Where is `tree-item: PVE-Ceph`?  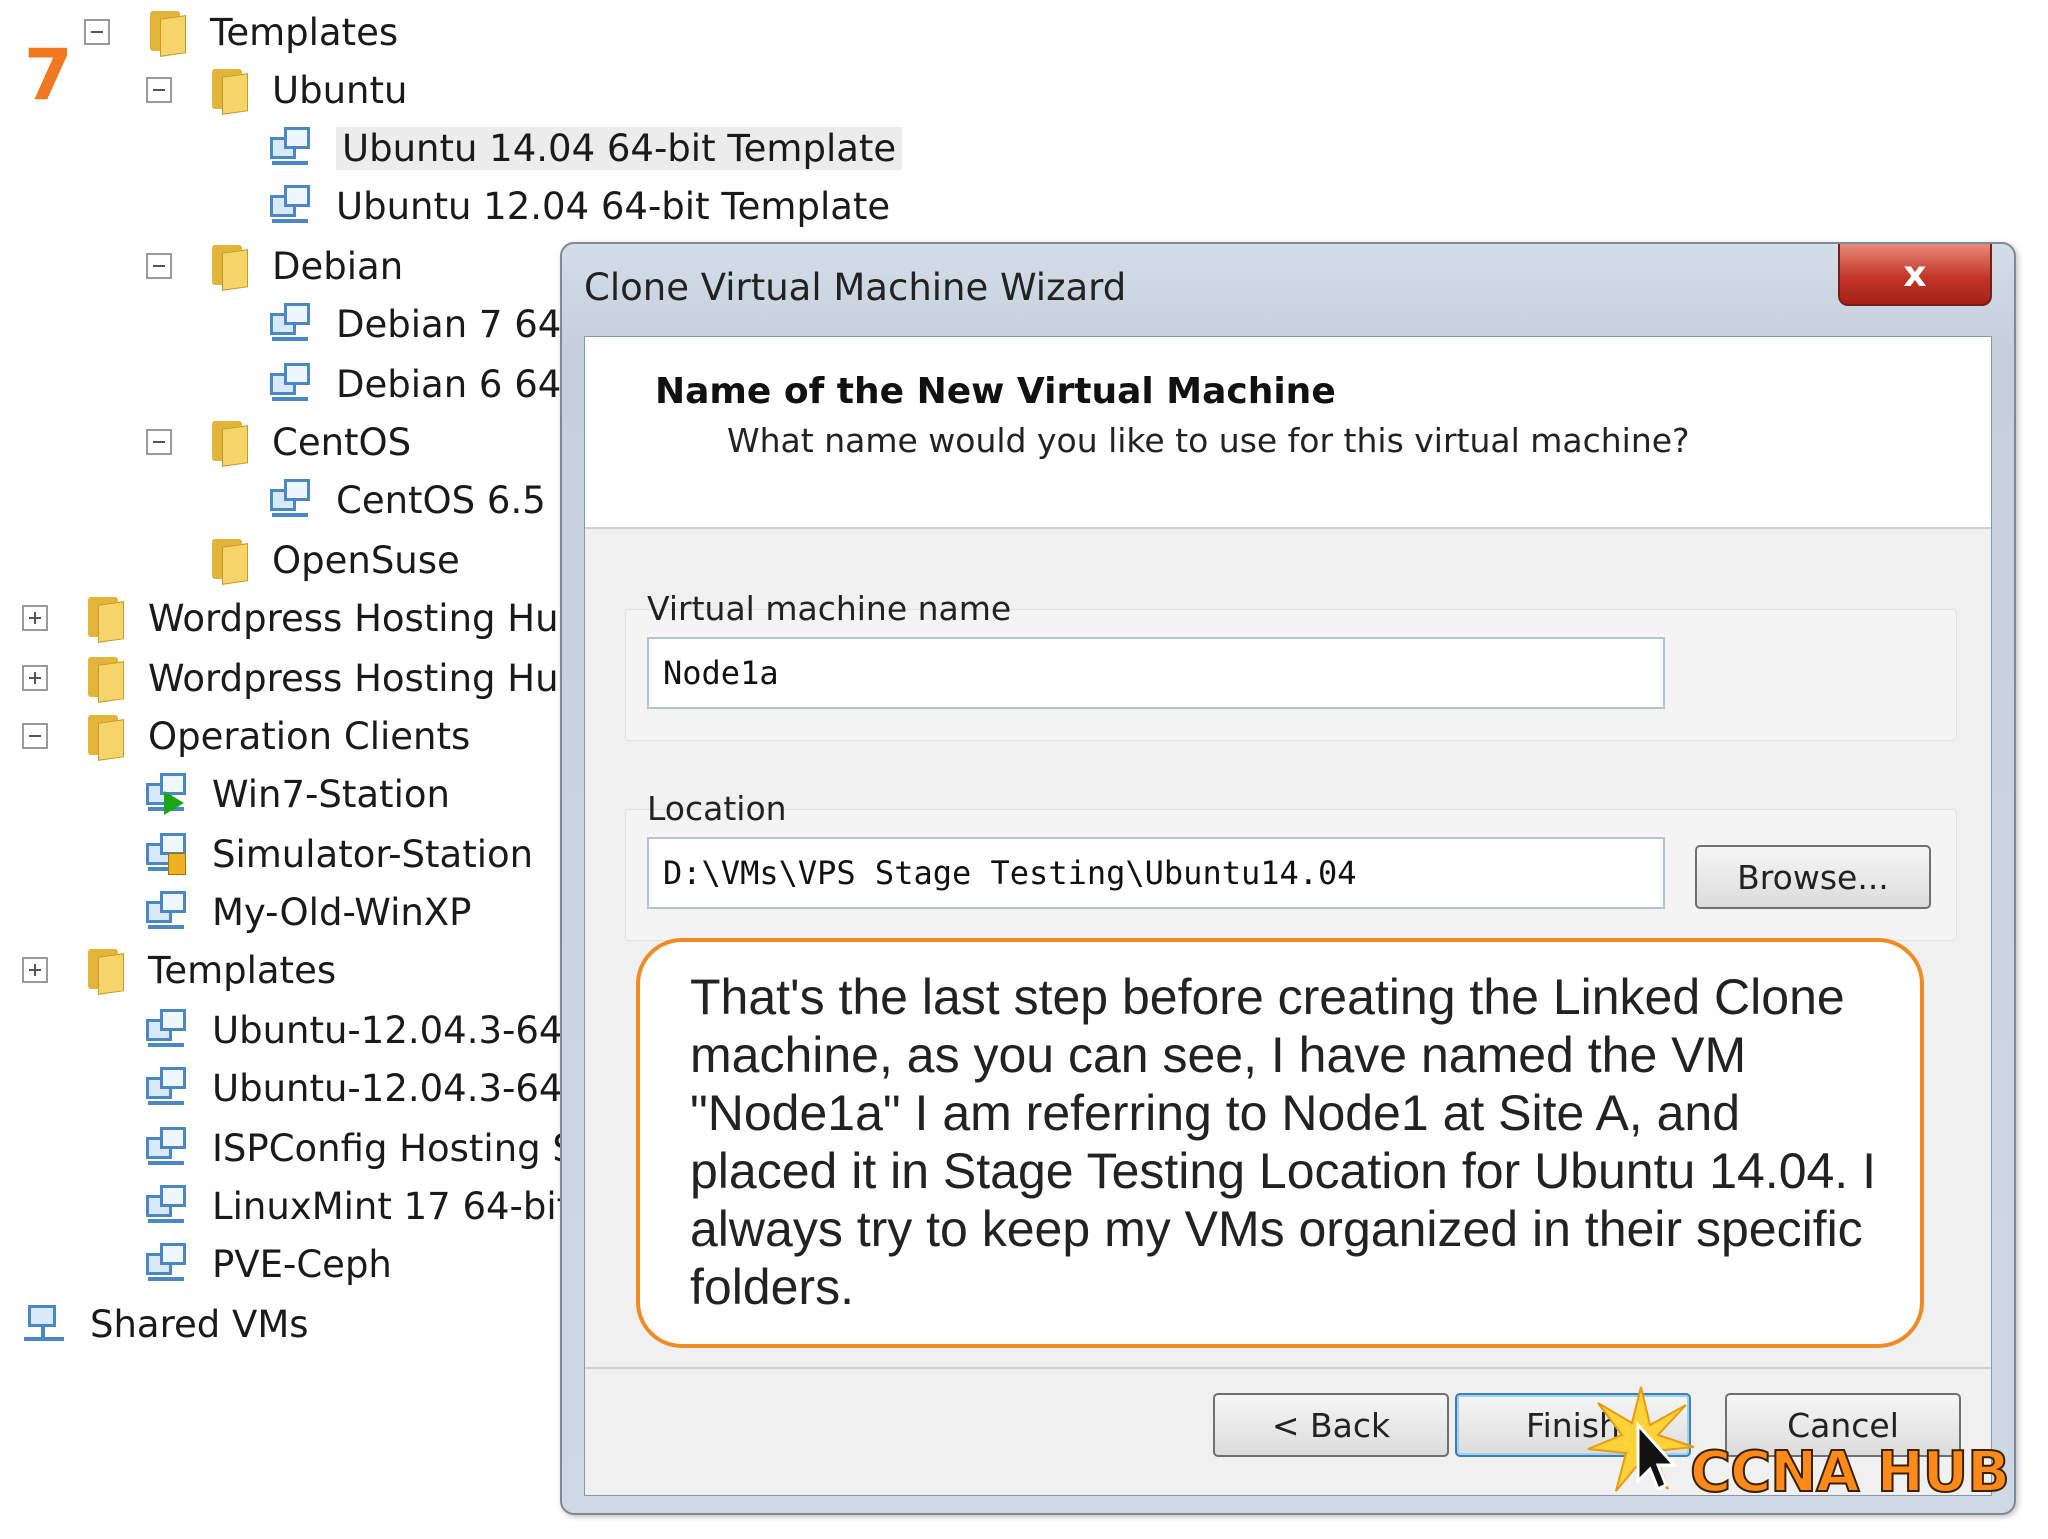 tree-item: PVE-Ceph is located at coordinates (269, 1264).